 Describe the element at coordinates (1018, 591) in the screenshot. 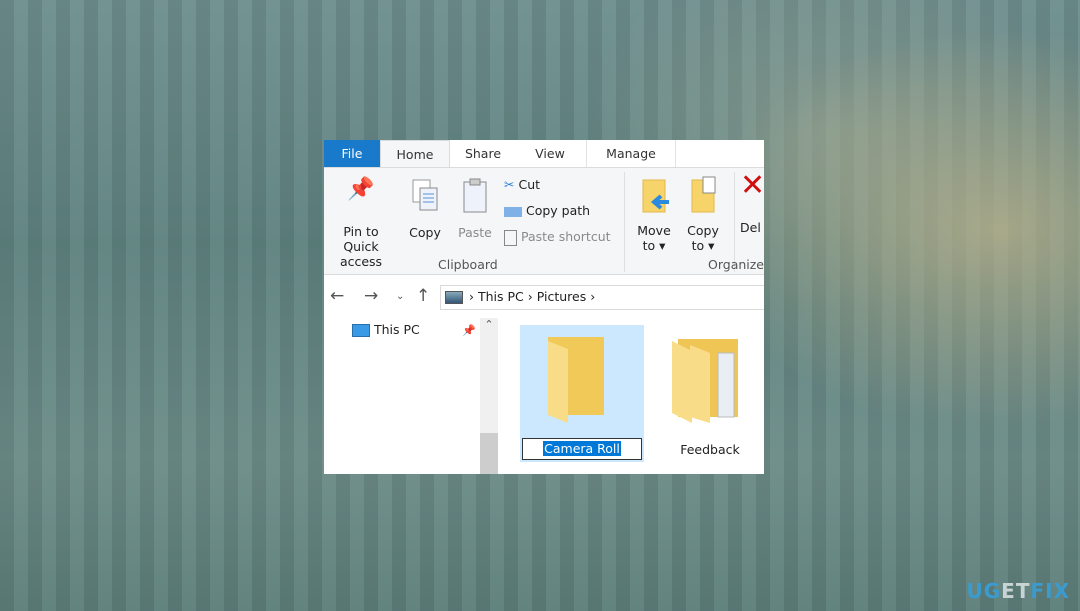

I see `watermark-logo: UGETFIX` at that location.